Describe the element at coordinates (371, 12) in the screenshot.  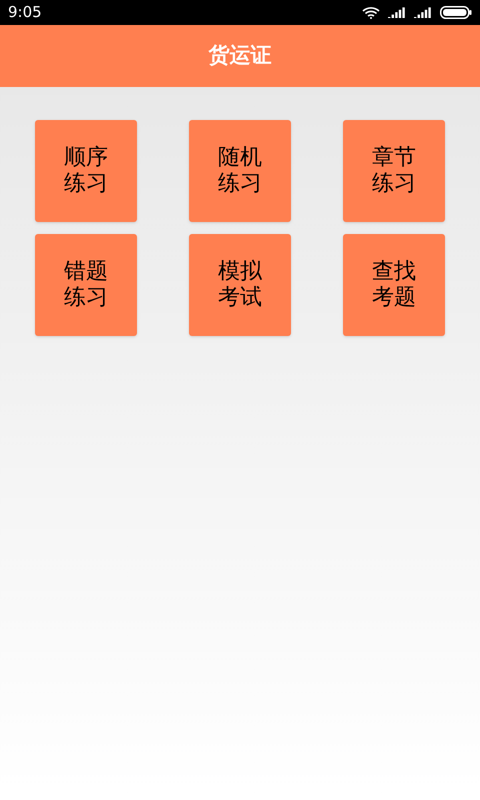
I see `wifi-icon` at that location.